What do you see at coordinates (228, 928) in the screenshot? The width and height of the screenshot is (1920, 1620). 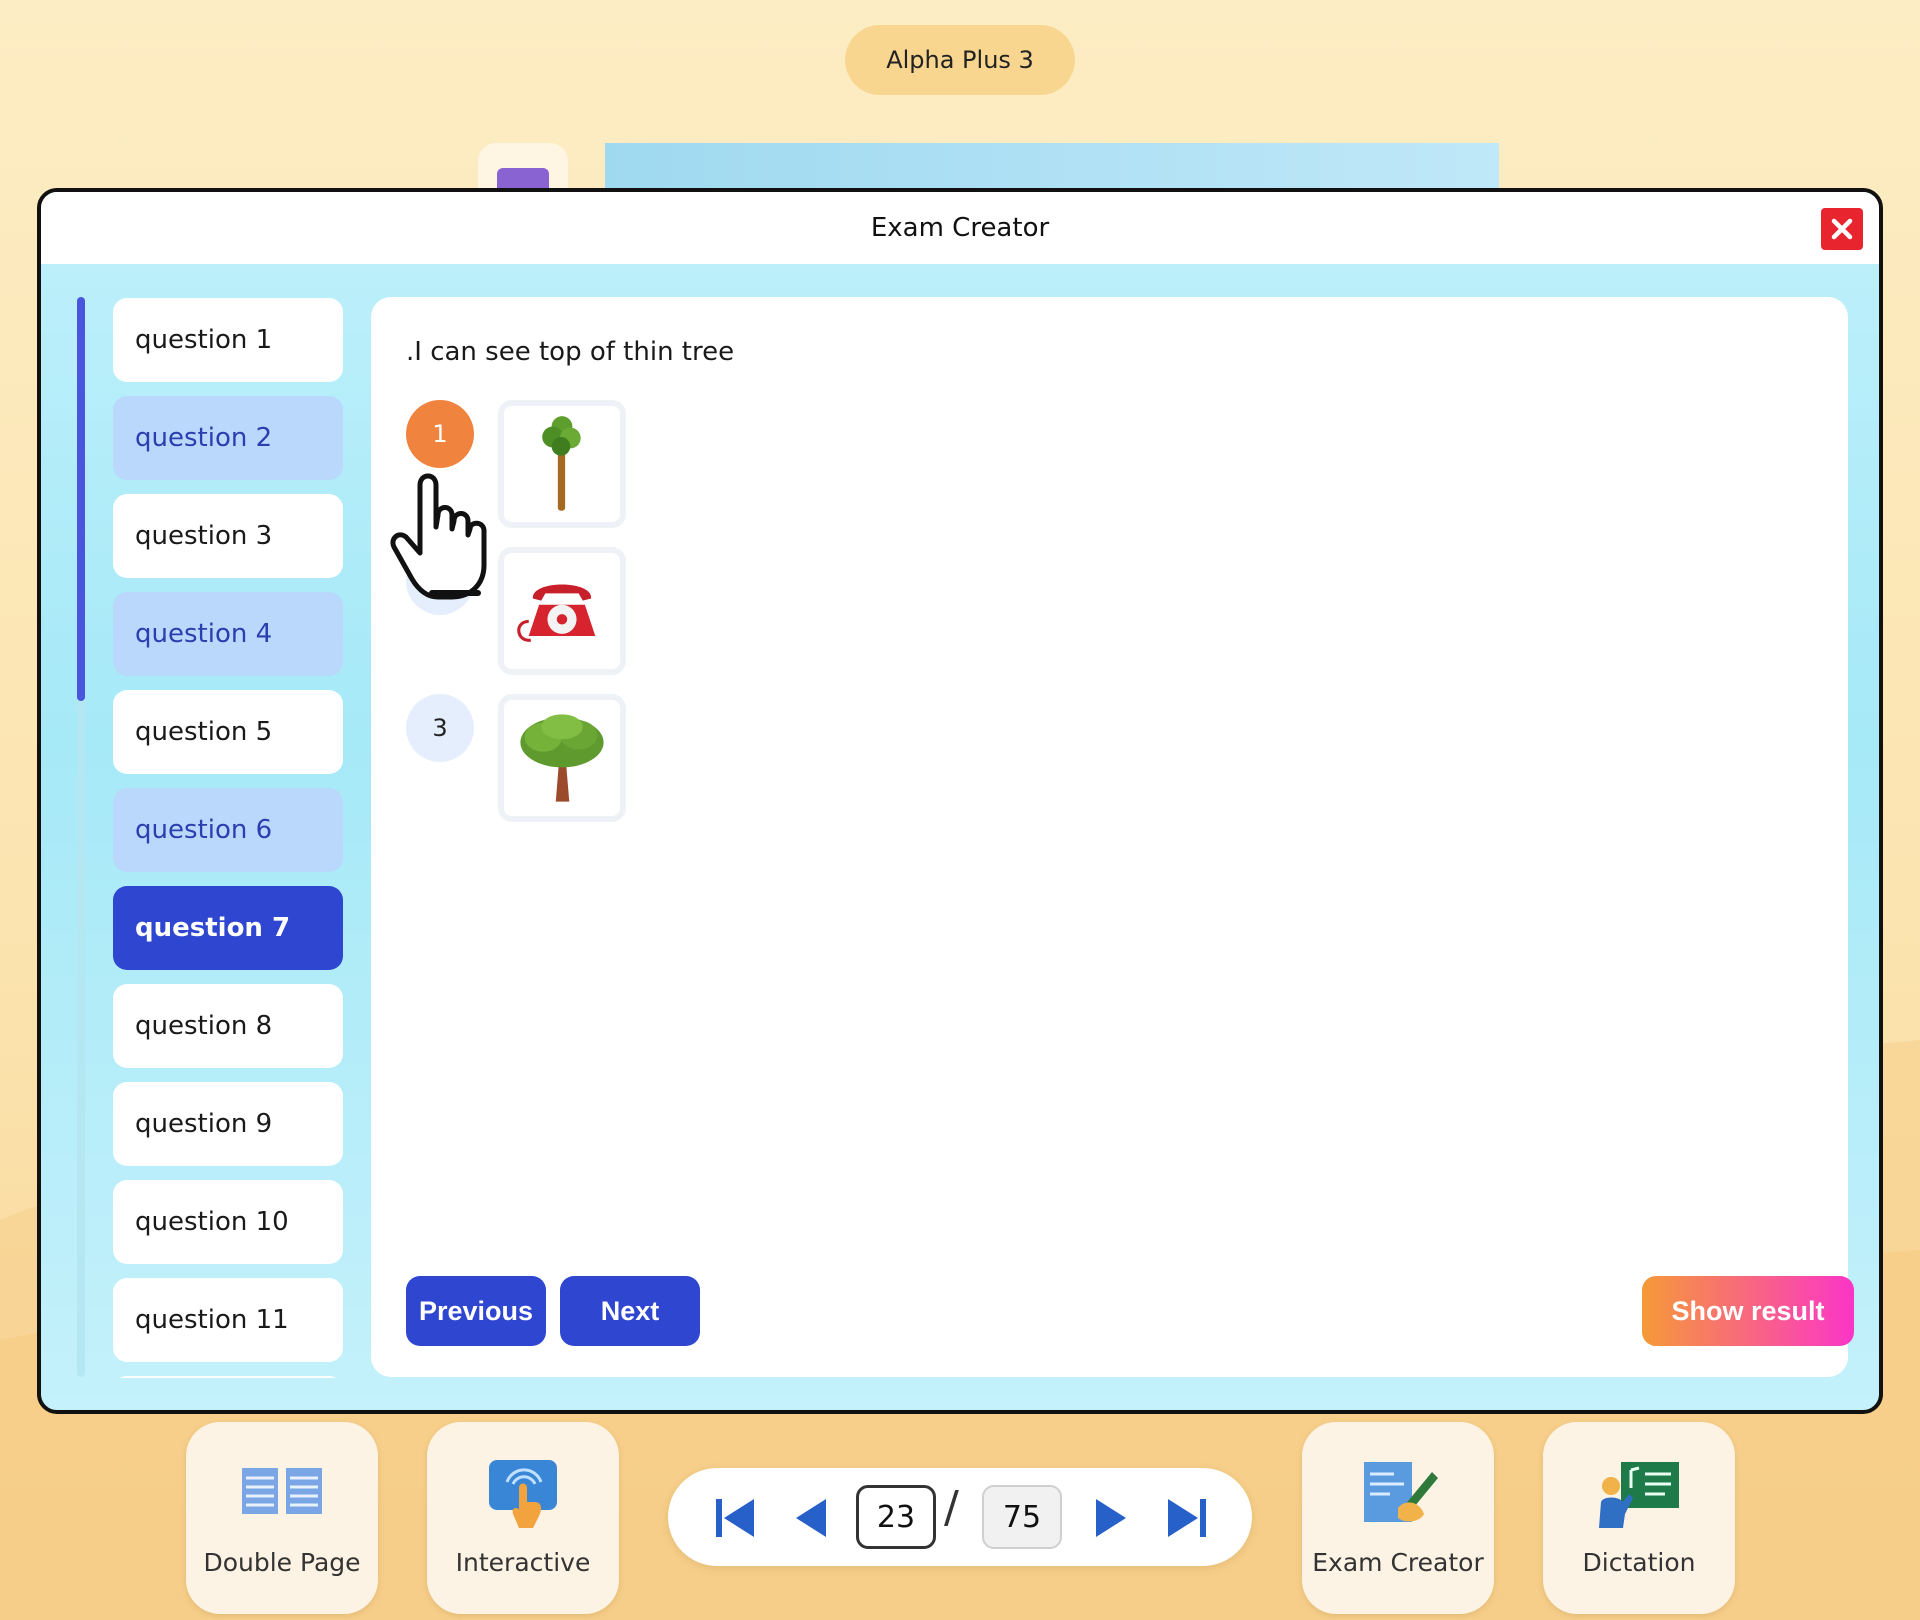 I see `question-item-active: question 7` at bounding box center [228, 928].